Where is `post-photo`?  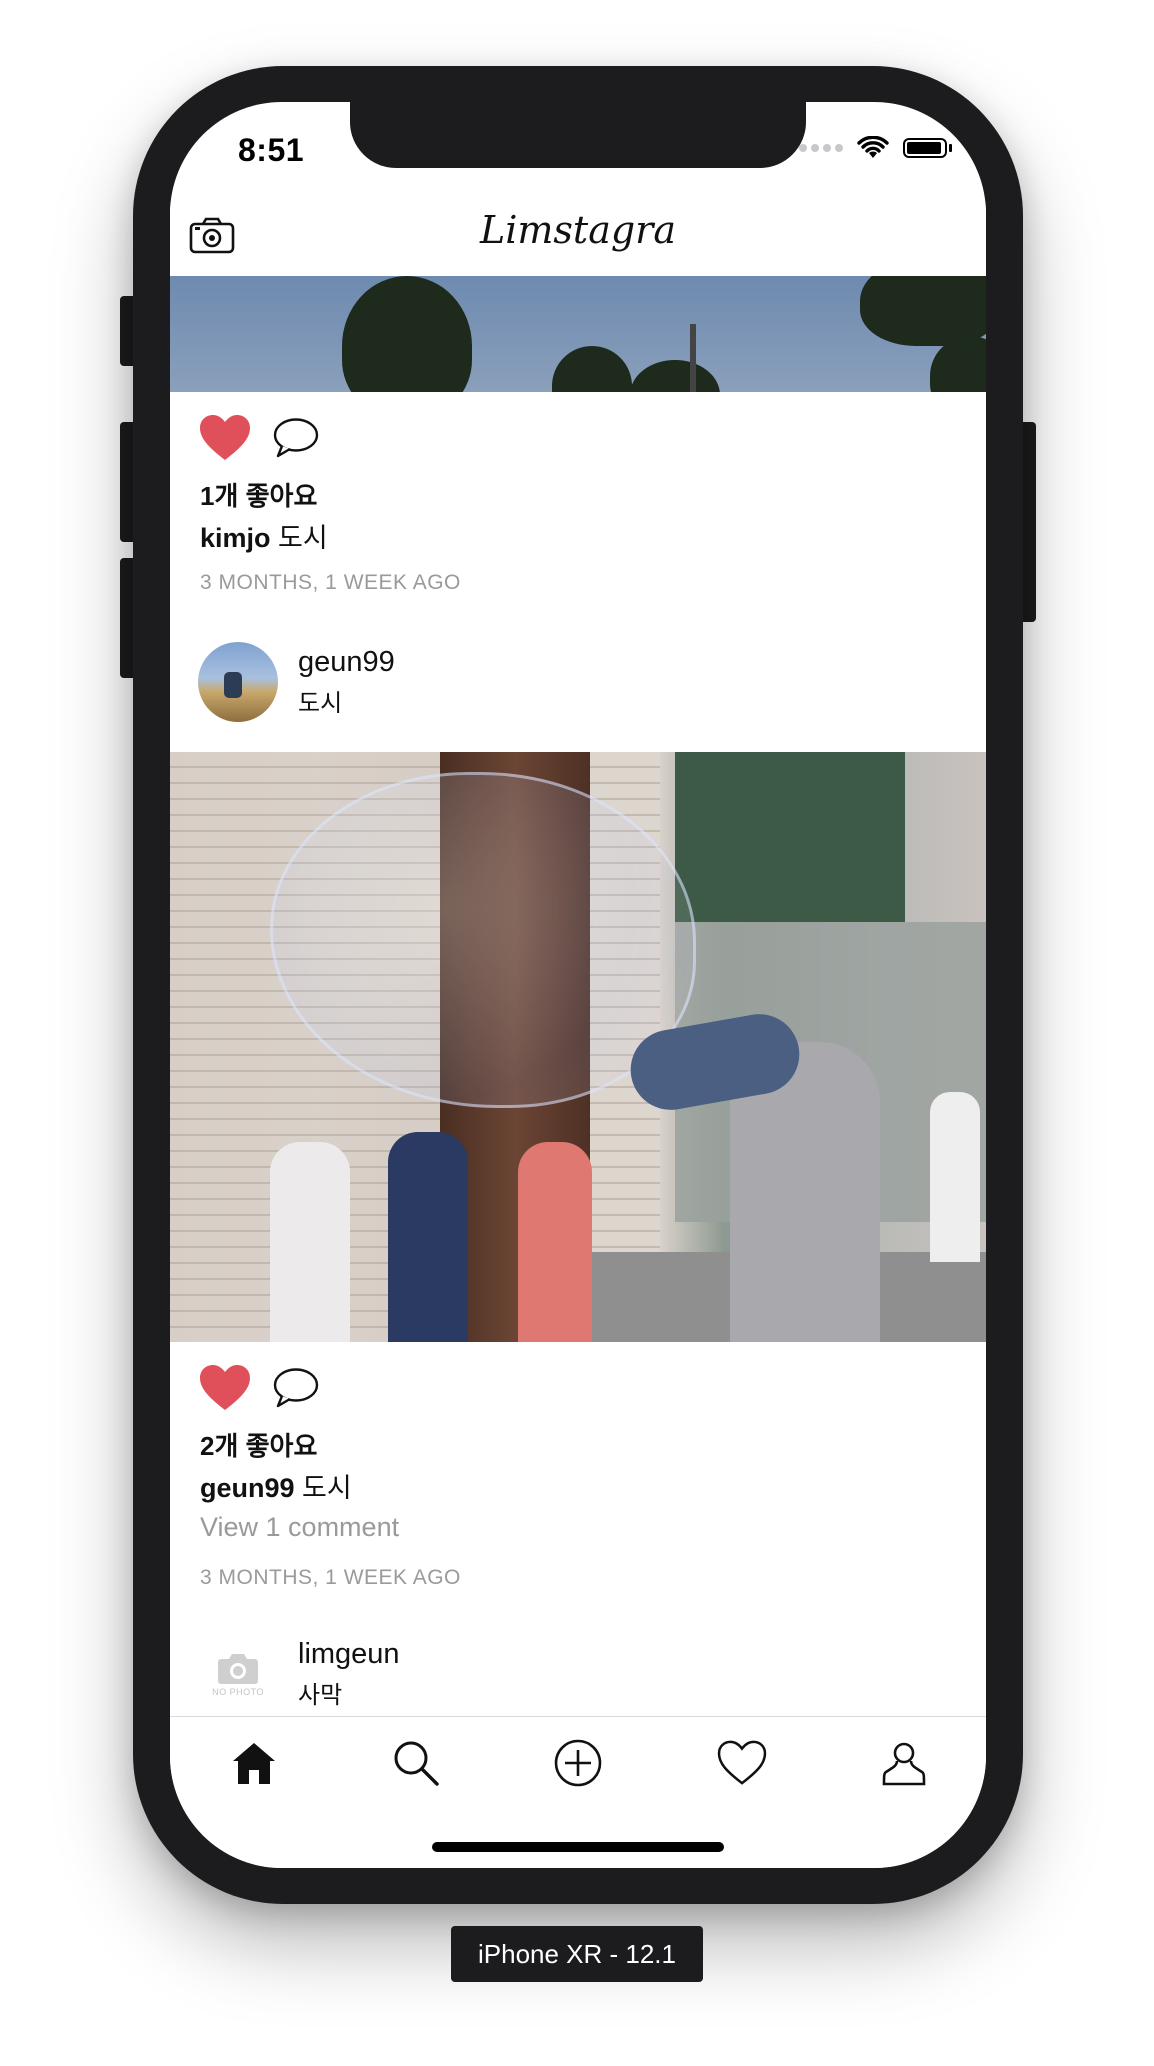 post-photo is located at coordinates (578, 334).